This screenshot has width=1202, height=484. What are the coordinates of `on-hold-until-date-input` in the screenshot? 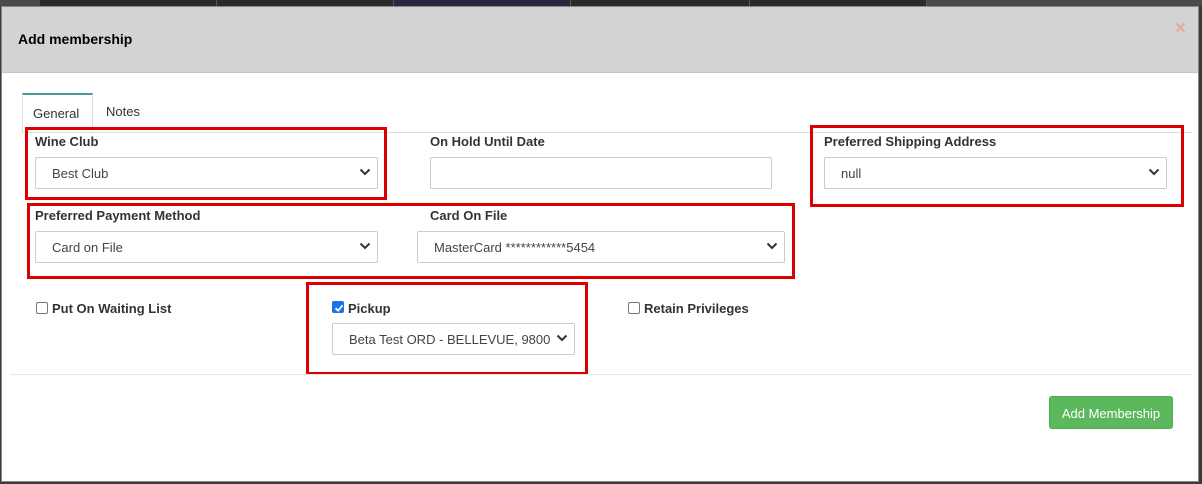 It's located at (601, 173).